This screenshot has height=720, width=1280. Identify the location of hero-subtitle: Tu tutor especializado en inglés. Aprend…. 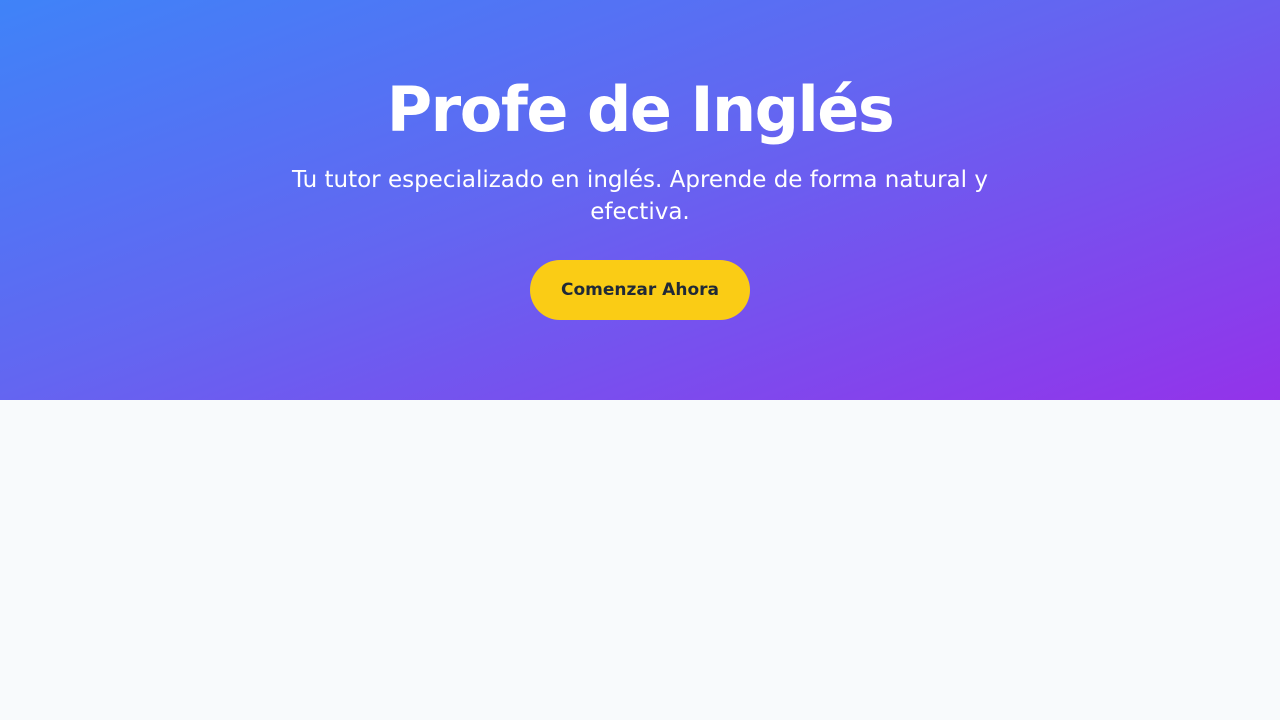
(640, 196).